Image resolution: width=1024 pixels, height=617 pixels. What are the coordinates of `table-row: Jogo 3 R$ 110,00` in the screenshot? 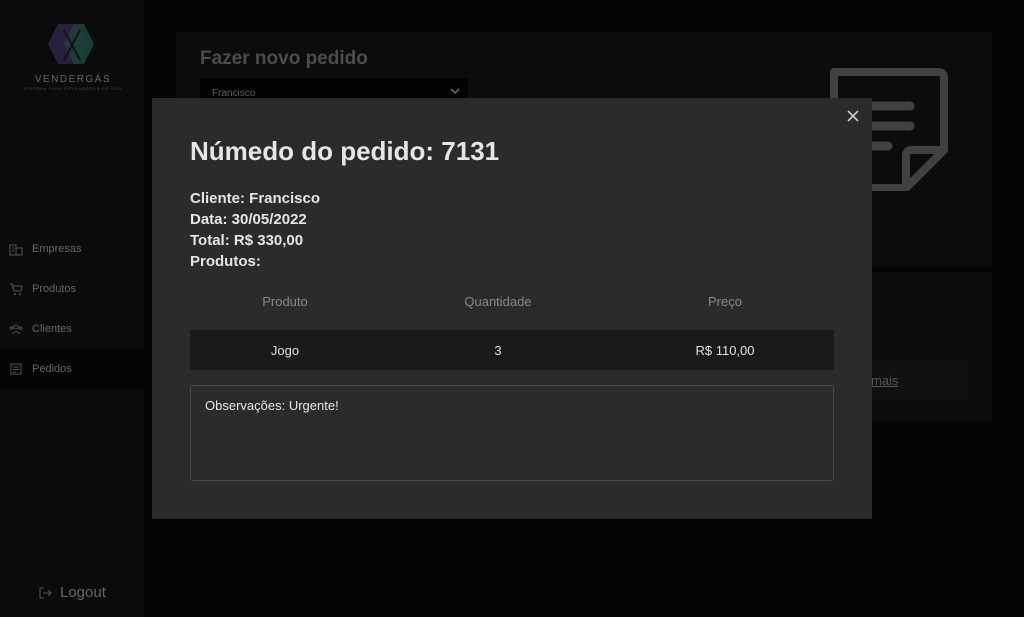 It's located at (512, 350).